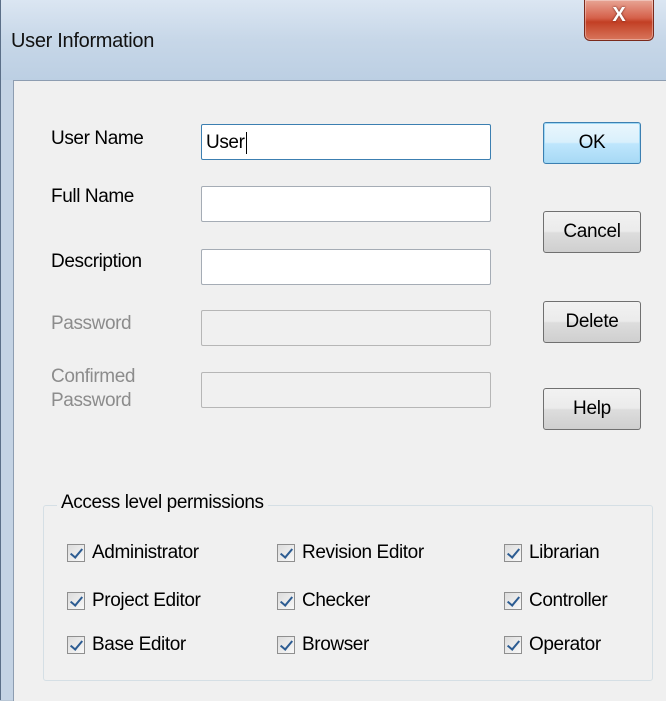 The height and width of the screenshot is (701, 666). Describe the element at coordinates (145, 552) in the screenshot. I see `checkbox-label: Administrator` at that location.